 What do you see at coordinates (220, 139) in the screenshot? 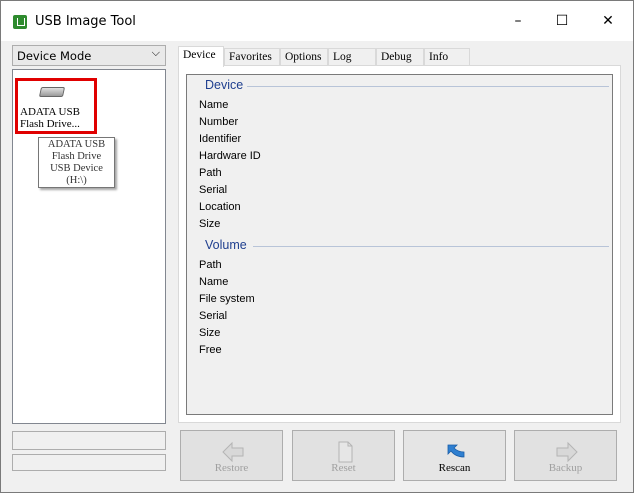
I see `field-label: Identifier` at bounding box center [220, 139].